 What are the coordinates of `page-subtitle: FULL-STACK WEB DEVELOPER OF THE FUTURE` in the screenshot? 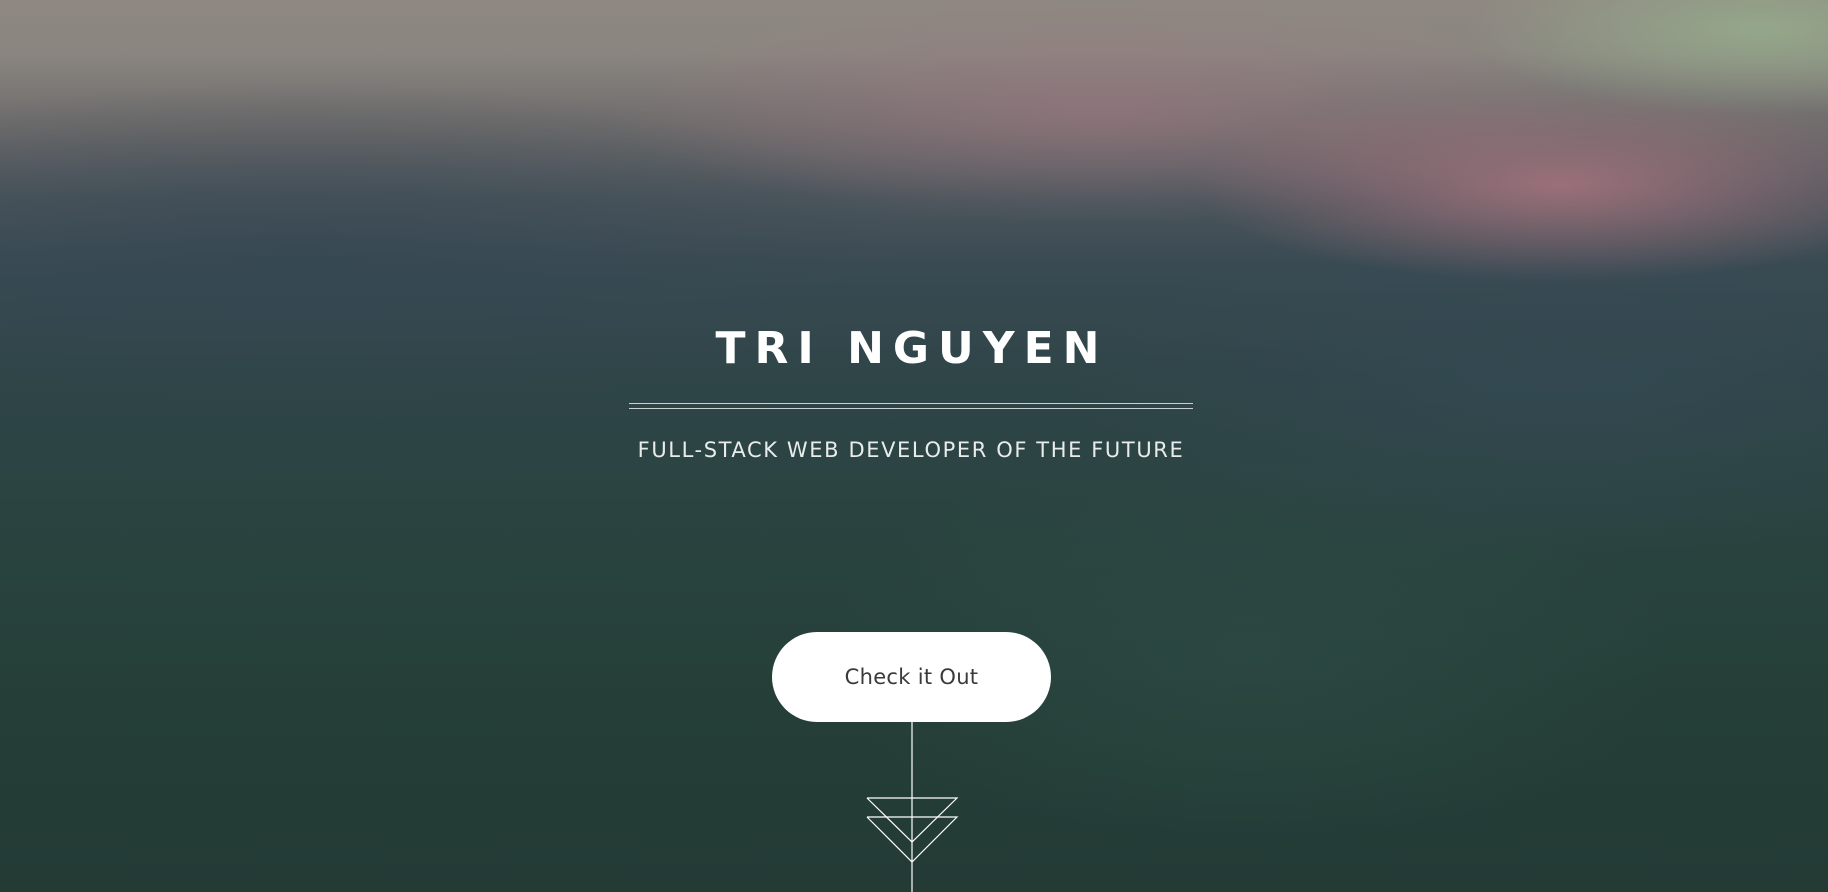 It's located at (911, 450).